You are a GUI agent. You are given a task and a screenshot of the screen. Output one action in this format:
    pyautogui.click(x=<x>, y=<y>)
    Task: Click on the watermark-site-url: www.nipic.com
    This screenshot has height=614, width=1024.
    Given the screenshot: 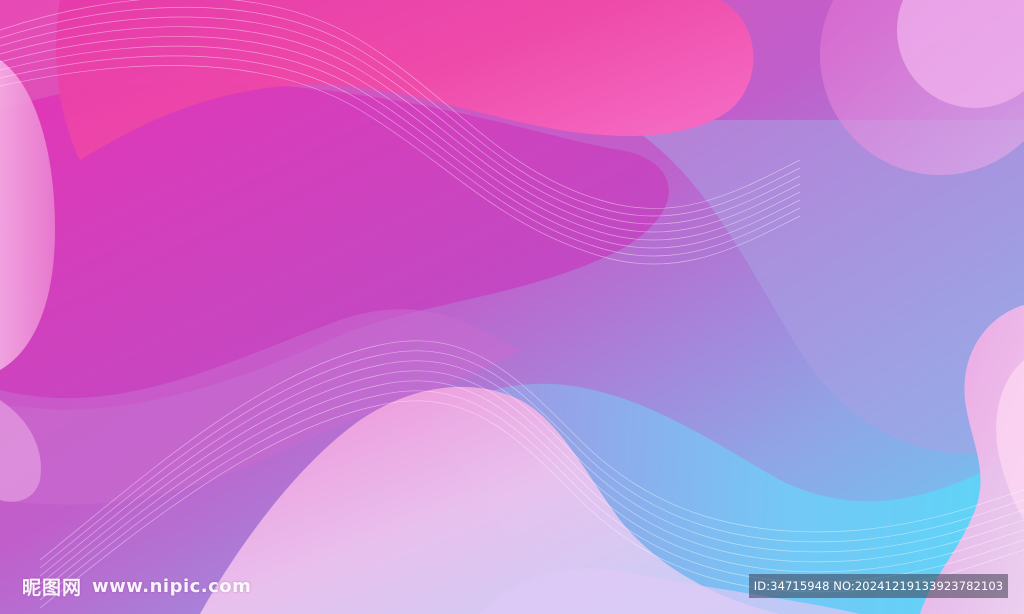 What is the action you would take?
    pyautogui.click(x=172, y=586)
    